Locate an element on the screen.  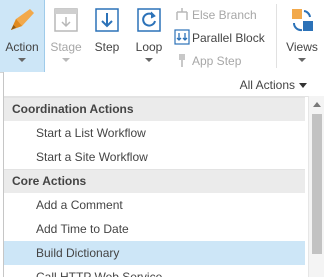
step-button: Step is located at coordinates (107, 36).